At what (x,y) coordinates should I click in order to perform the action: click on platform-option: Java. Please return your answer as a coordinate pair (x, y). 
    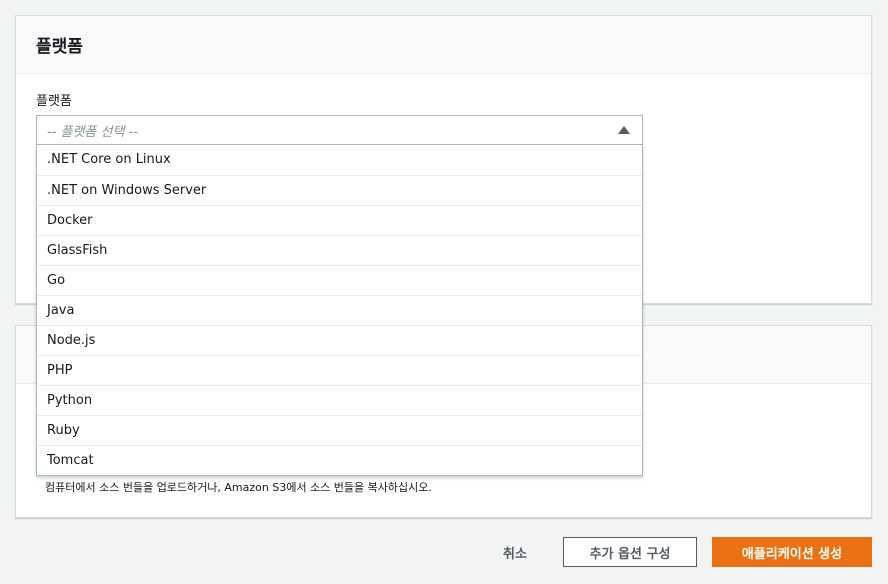
    Looking at the image, I should click on (339, 310).